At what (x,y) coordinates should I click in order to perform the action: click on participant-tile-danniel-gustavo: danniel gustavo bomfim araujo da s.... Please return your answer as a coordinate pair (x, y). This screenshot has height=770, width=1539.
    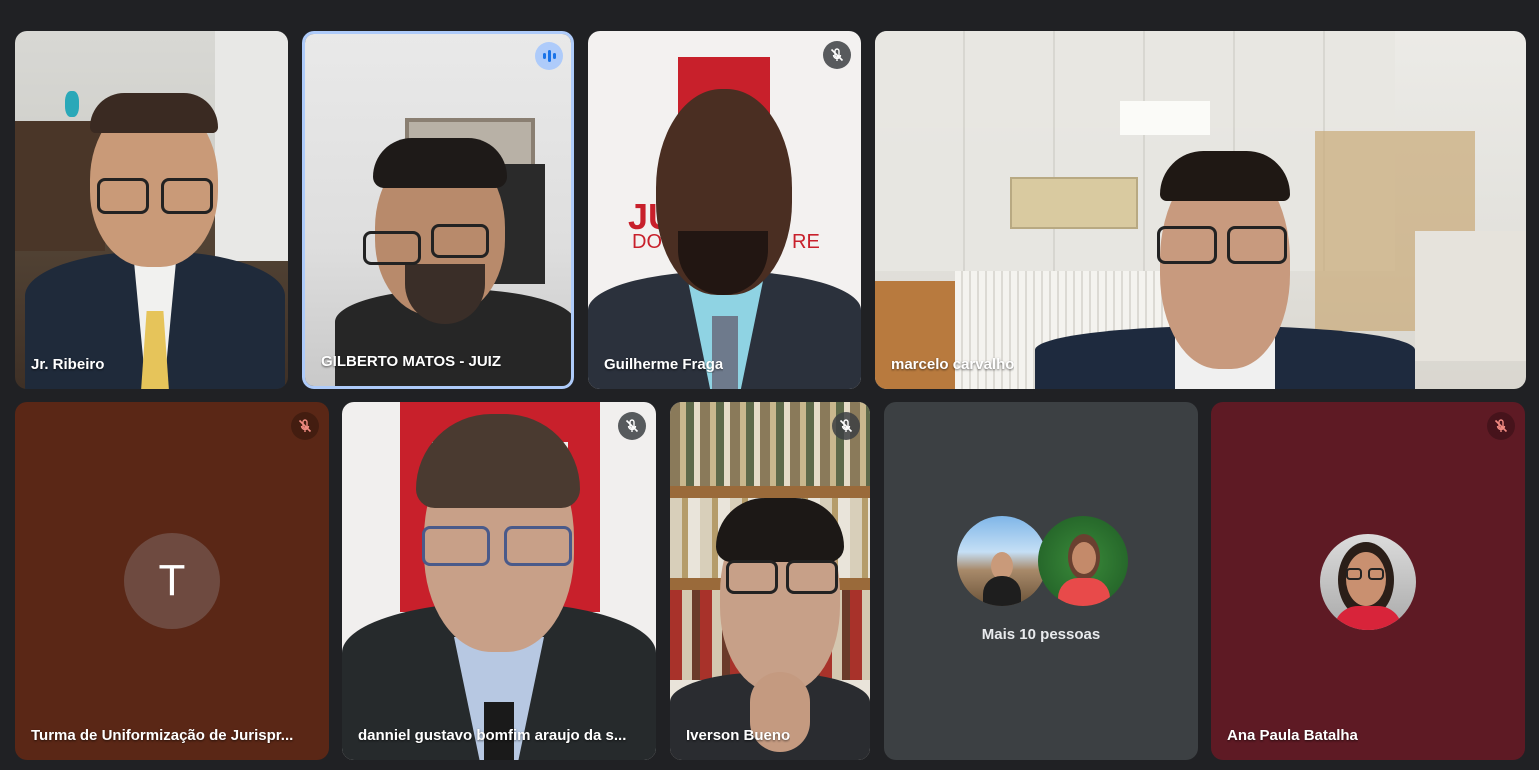
    Looking at the image, I should click on (499, 581).